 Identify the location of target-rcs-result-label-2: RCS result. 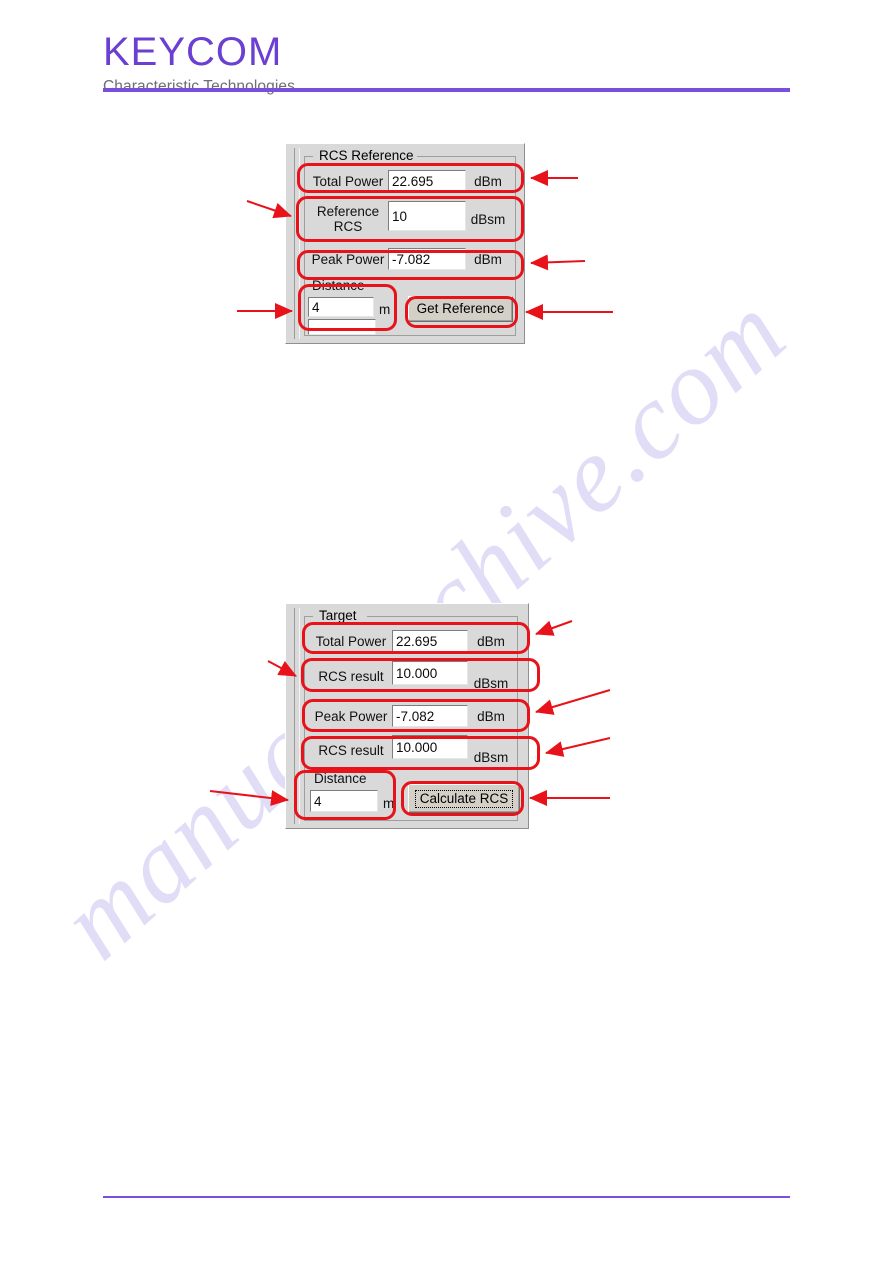
(351, 750).